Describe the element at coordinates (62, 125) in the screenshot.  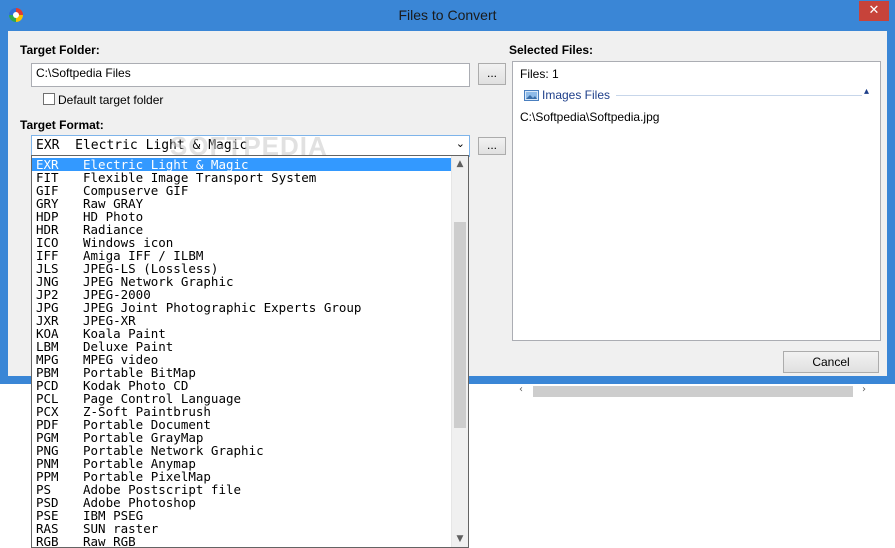
I see `target-format-label: Target Format:` at that location.